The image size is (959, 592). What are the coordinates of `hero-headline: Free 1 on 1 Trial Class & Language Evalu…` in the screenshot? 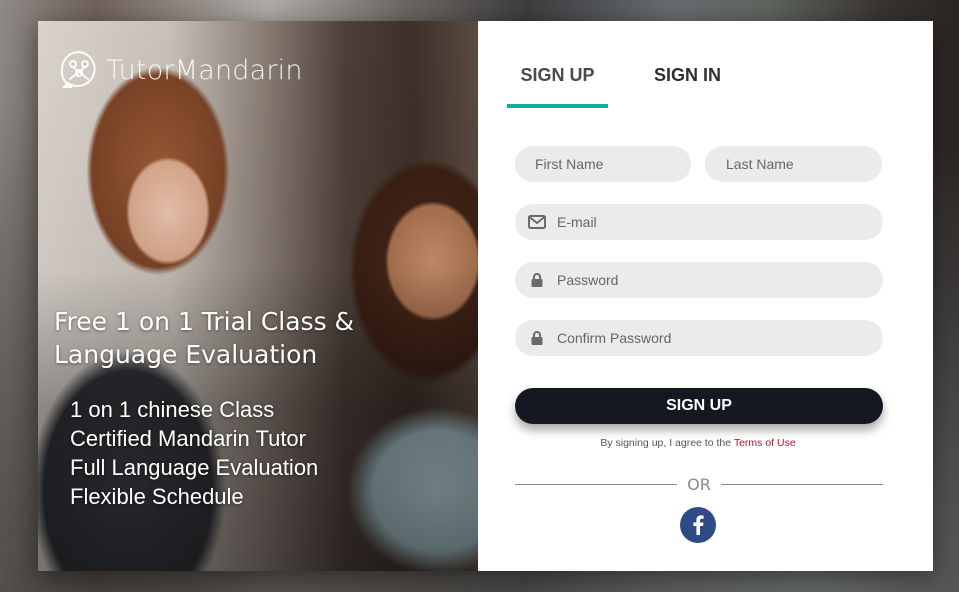 It's located at (254, 338).